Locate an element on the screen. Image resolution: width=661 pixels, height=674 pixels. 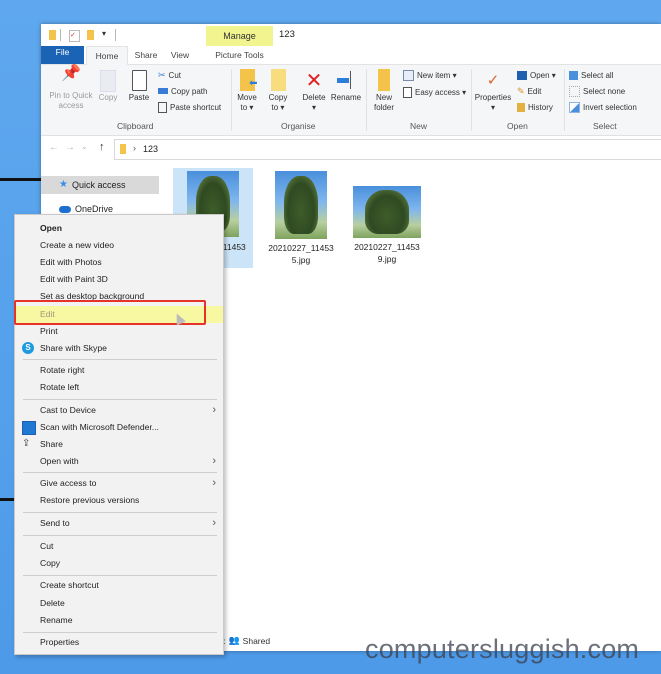
group-label-select: Select is located at coordinates (605, 126).